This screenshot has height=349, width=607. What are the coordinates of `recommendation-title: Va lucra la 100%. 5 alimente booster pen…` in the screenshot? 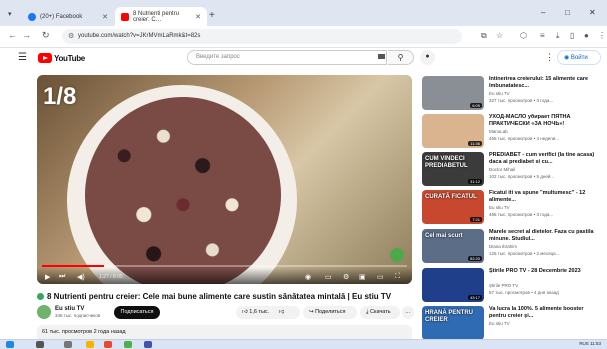 It's located at (544, 313).